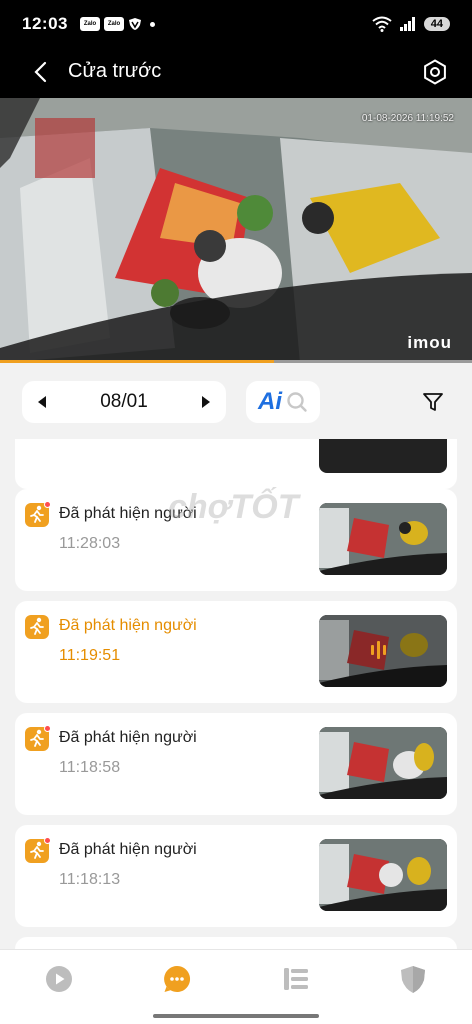 This screenshot has height=1024, width=472. Describe the element at coordinates (407, 24) in the screenshot. I see `signal-icon` at that location.